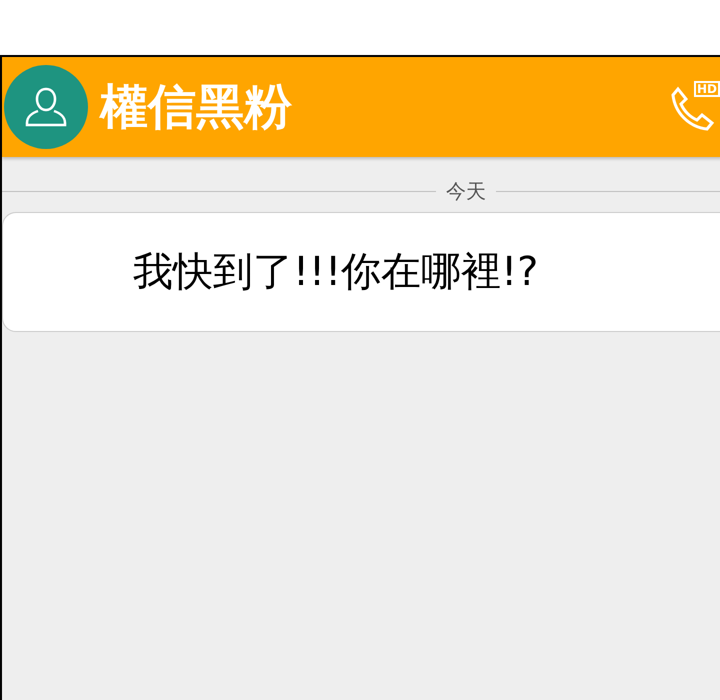 The height and width of the screenshot is (700, 720). Describe the element at coordinates (46, 107) in the screenshot. I see `person-icon` at that location.